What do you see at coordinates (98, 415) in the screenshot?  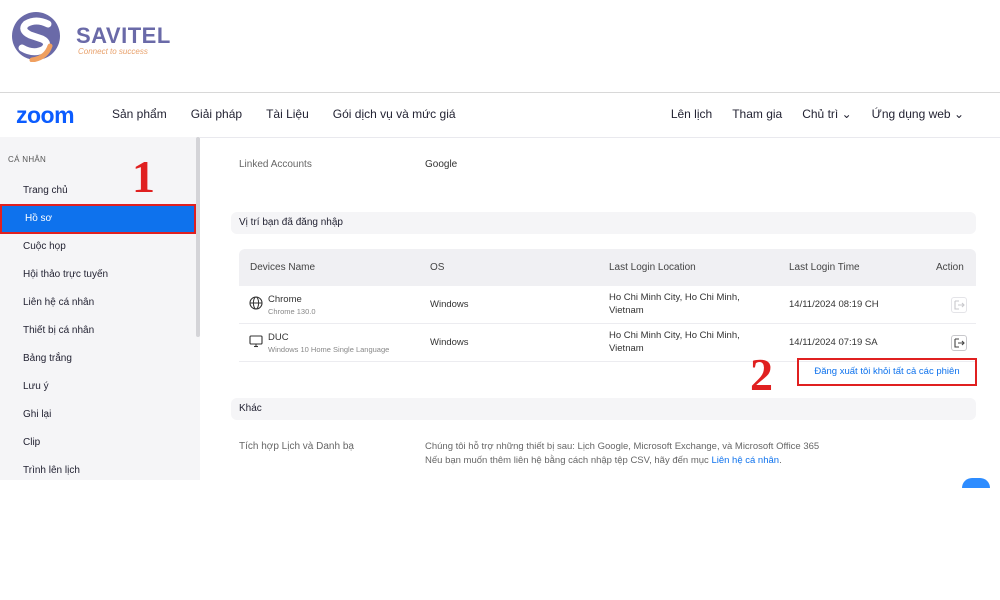 I see `sidebar-item-recordings: Ghi lại` at bounding box center [98, 415].